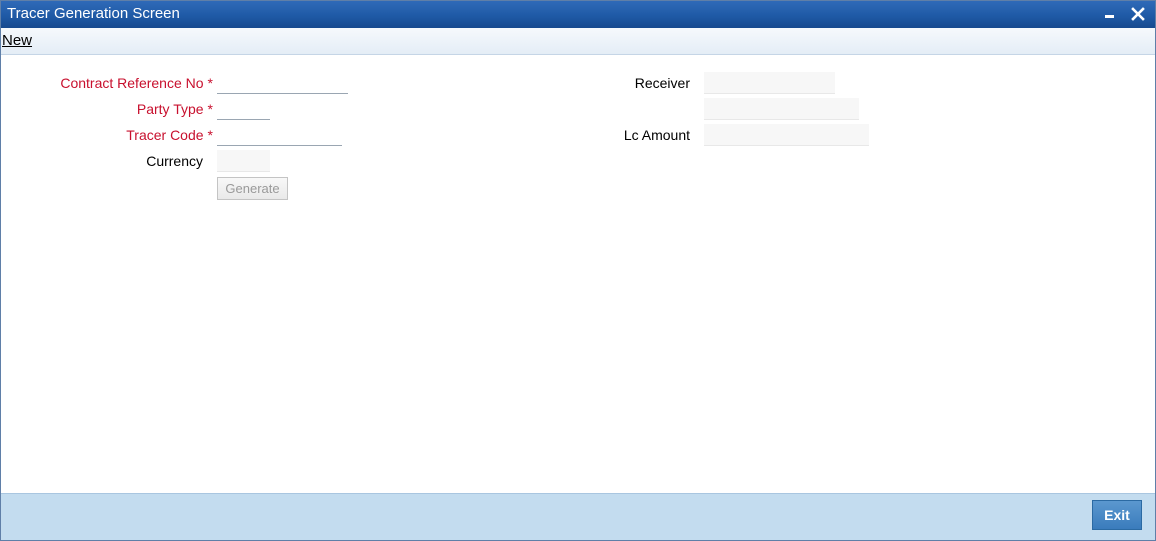 The image size is (1156, 541). I want to click on party-type-label-text: Party Type, so click(170, 109).